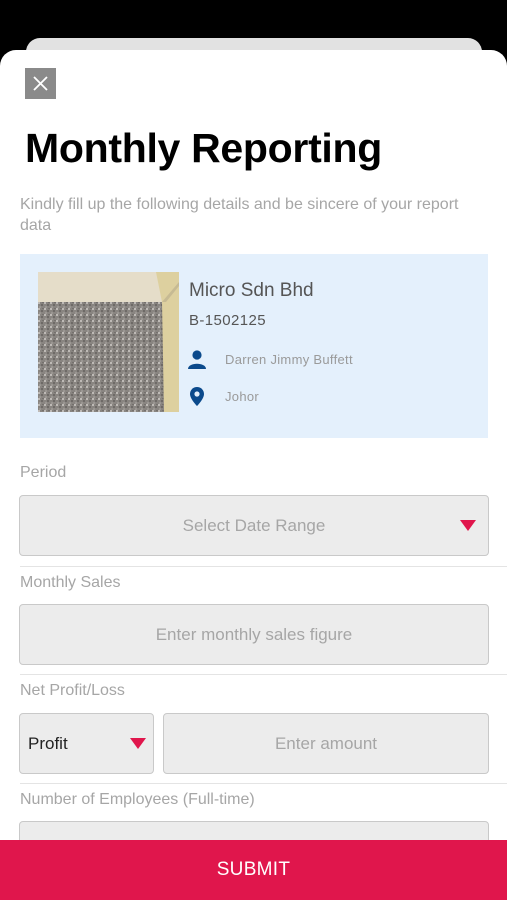 This screenshot has height=900, width=507. What do you see at coordinates (72, 690) in the screenshot?
I see `net-profit-label: Net Profit/Loss` at bounding box center [72, 690].